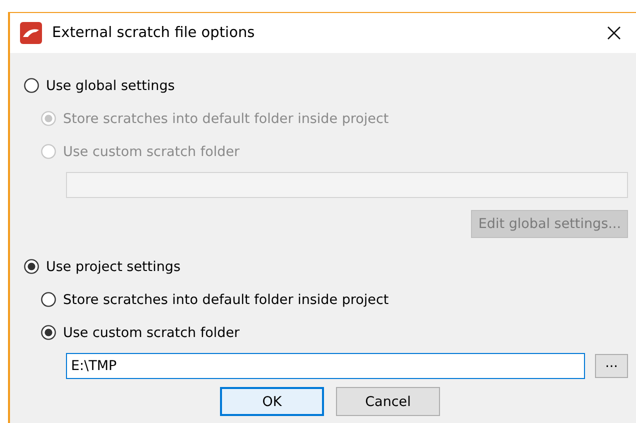 This screenshot has height=423, width=636. I want to click on close-icon, so click(614, 33).